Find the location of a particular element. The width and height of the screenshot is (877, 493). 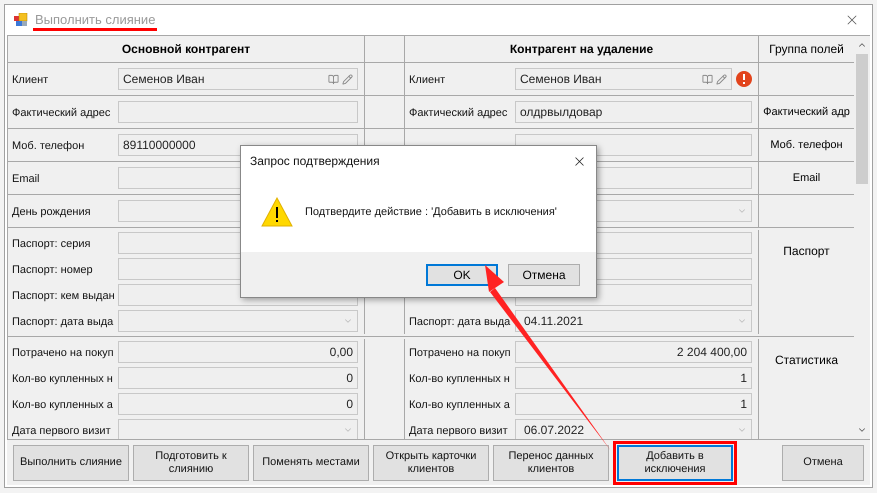

field-label: Паспорт: номер is located at coordinates (52, 270).